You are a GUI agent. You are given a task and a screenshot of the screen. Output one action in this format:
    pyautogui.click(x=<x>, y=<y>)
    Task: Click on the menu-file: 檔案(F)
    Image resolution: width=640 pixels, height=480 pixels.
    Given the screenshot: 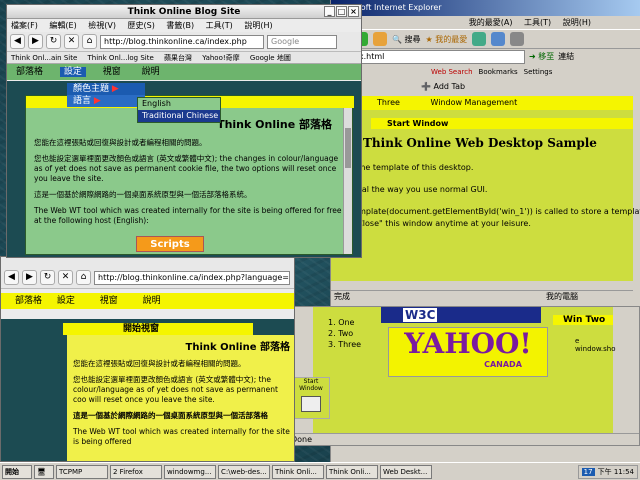 What is the action you would take?
    pyautogui.click(x=24, y=25)
    